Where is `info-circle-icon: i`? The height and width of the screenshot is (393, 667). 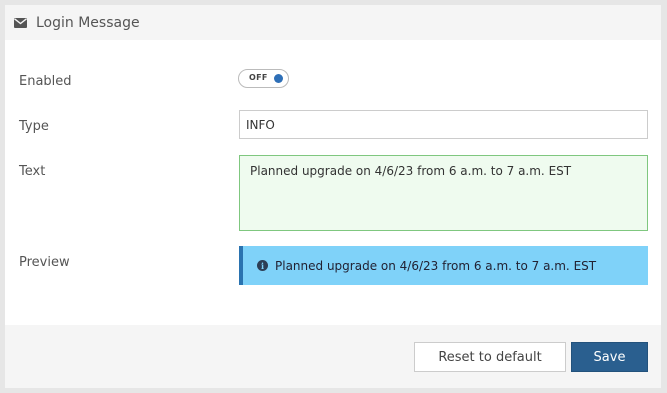
info-circle-icon: i is located at coordinates (262, 265).